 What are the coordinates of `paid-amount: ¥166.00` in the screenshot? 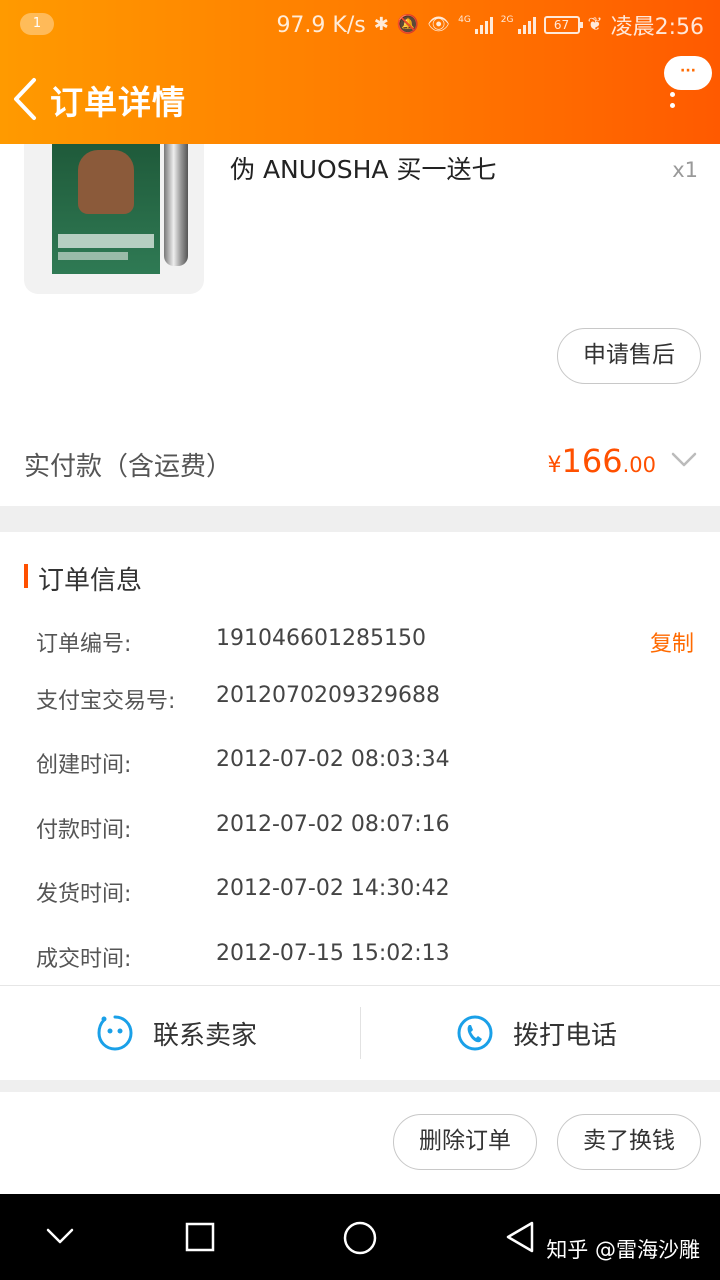 It's located at (602, 461).